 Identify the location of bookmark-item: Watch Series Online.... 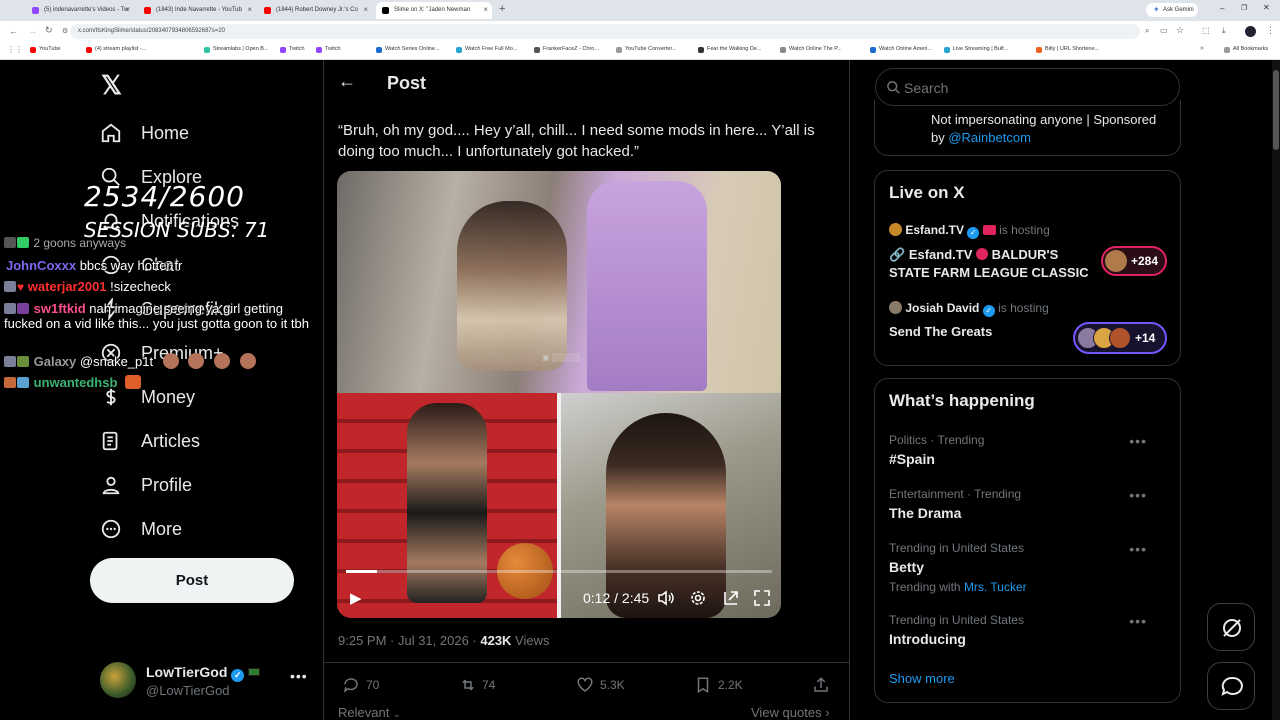
(408, 49).